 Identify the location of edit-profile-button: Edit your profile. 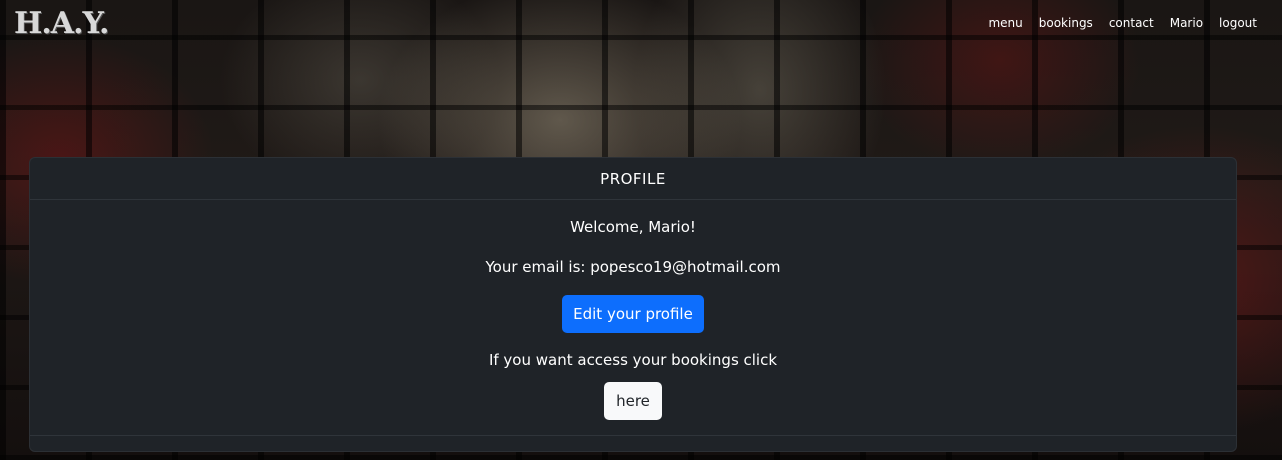
(633, 314).